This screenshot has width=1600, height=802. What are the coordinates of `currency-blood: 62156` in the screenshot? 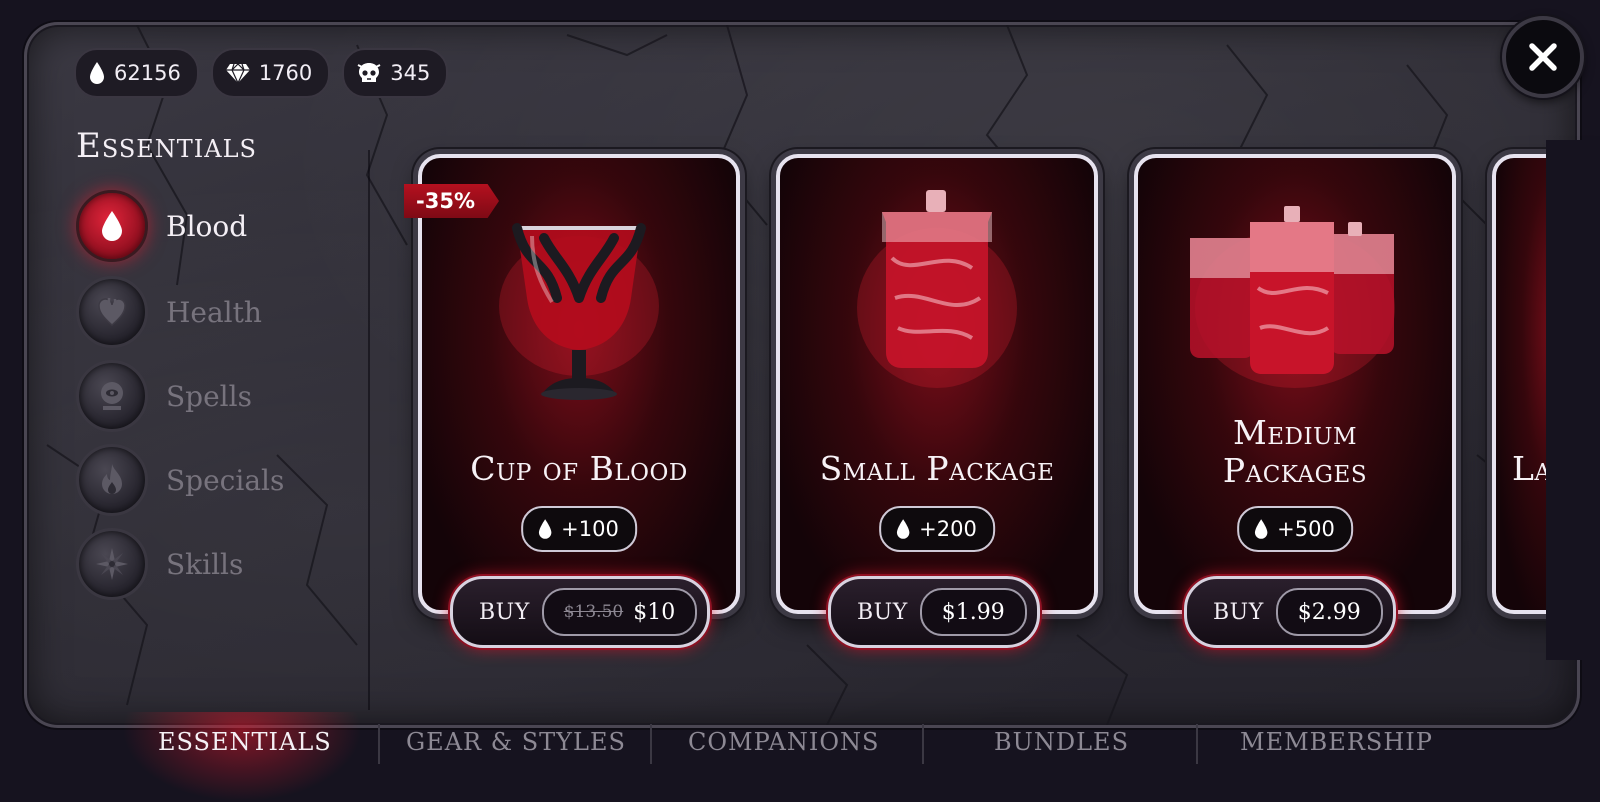 It's located at (136, 73).